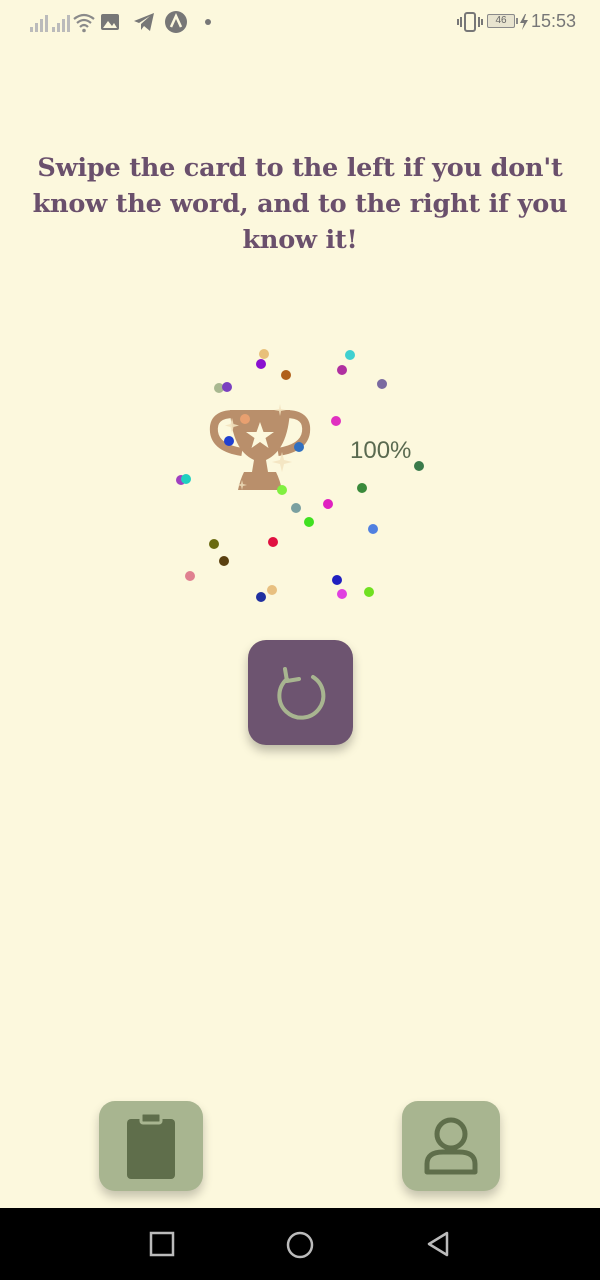  I want to click on home-icon, so click(300, 1245).